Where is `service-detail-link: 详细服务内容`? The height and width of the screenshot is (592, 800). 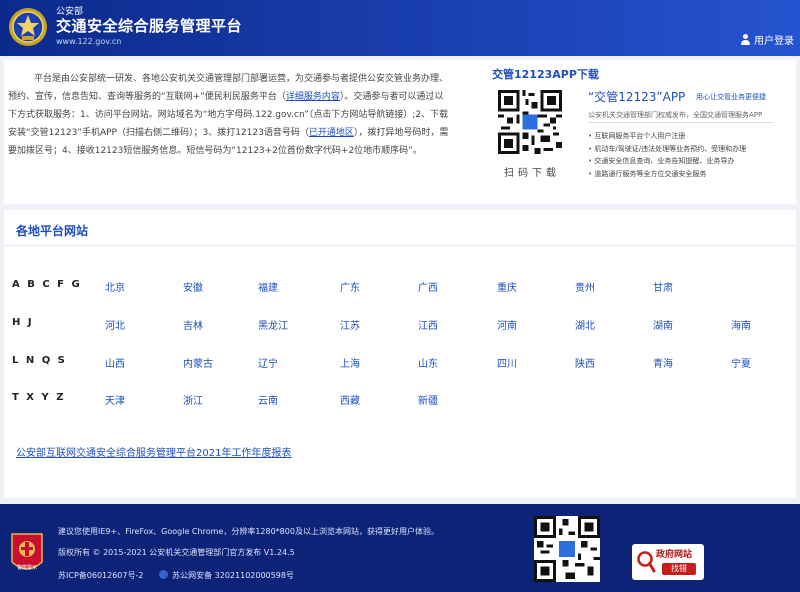 service-detail-link: 详细服务内容 is located at coordinates (313, 97).